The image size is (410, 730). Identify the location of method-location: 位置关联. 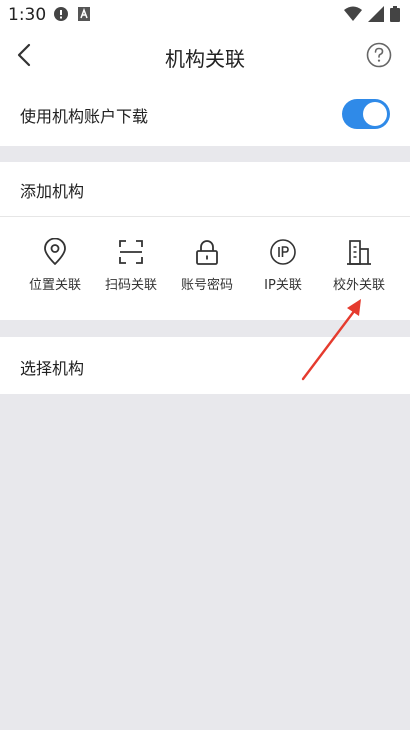
(55, 268).